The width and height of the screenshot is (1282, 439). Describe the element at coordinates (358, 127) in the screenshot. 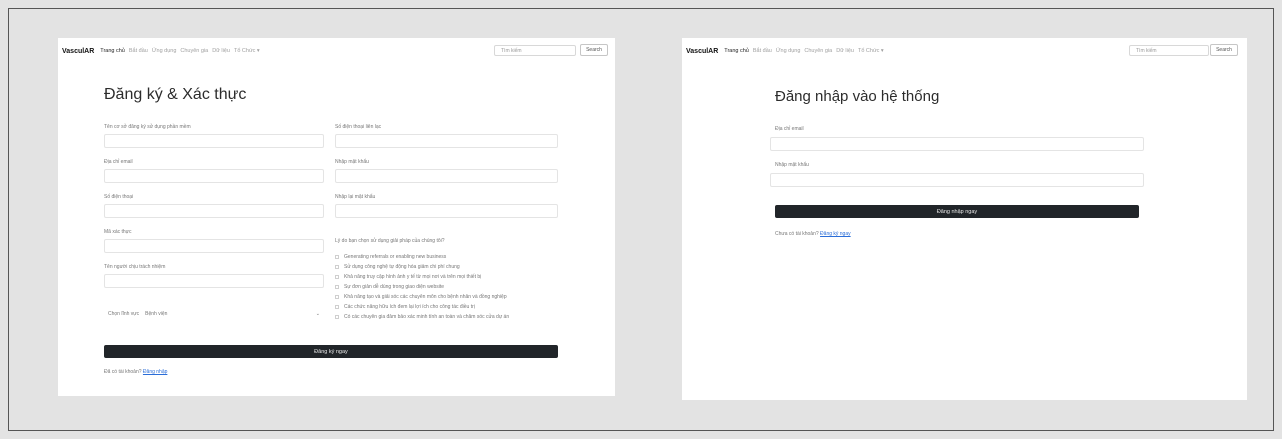

I see `contact-phone-label: Số điện thoại liên lạc` at that location.